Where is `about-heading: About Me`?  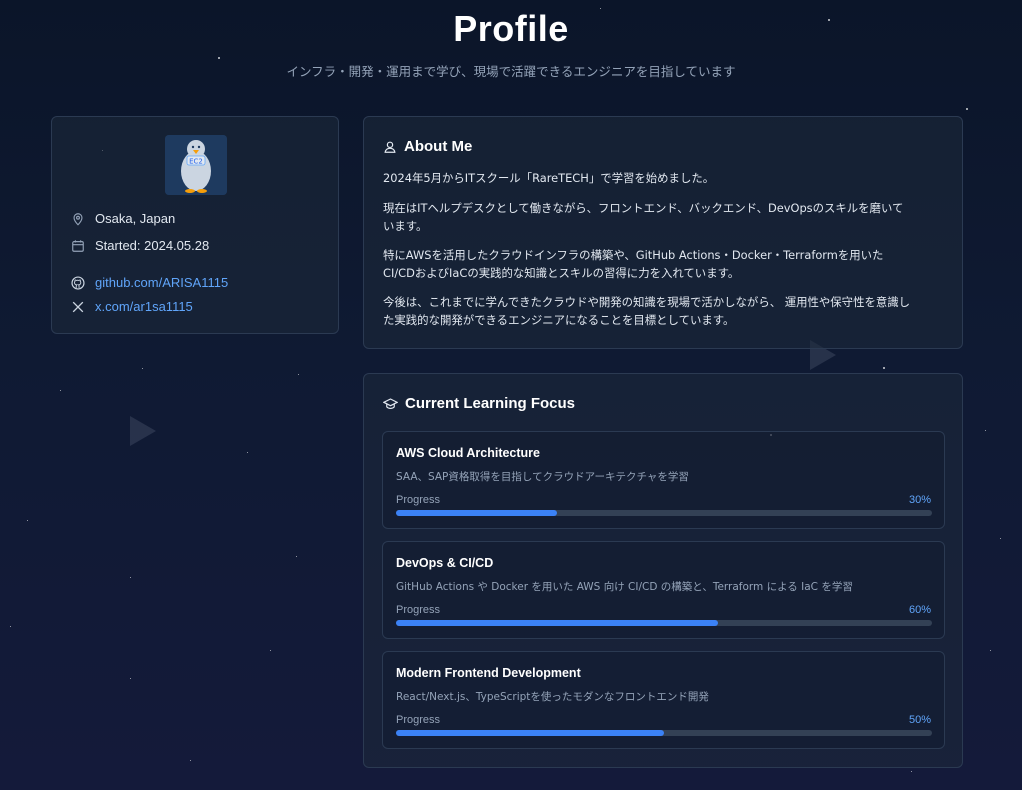 about-heading: About Me is located at coordinates (427, 146).